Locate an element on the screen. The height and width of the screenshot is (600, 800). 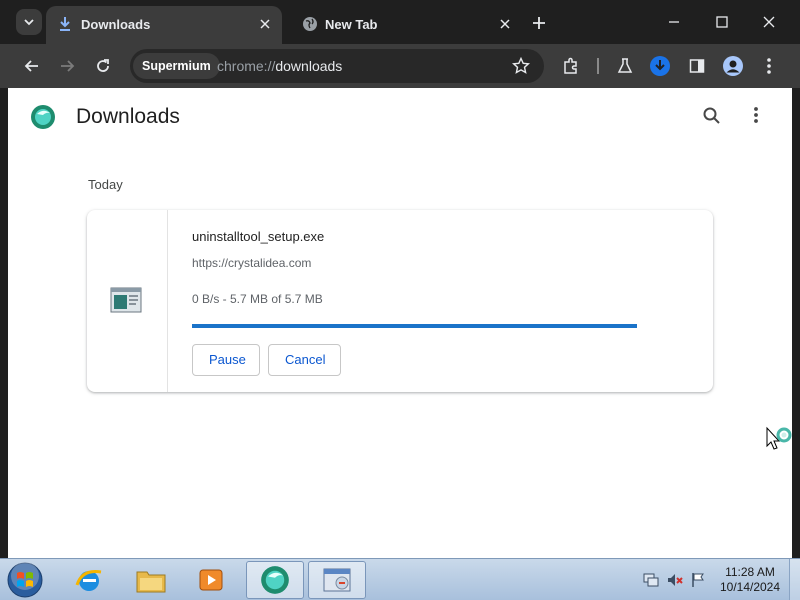
tab-title: New Tab is located at coordinates (351, 24).